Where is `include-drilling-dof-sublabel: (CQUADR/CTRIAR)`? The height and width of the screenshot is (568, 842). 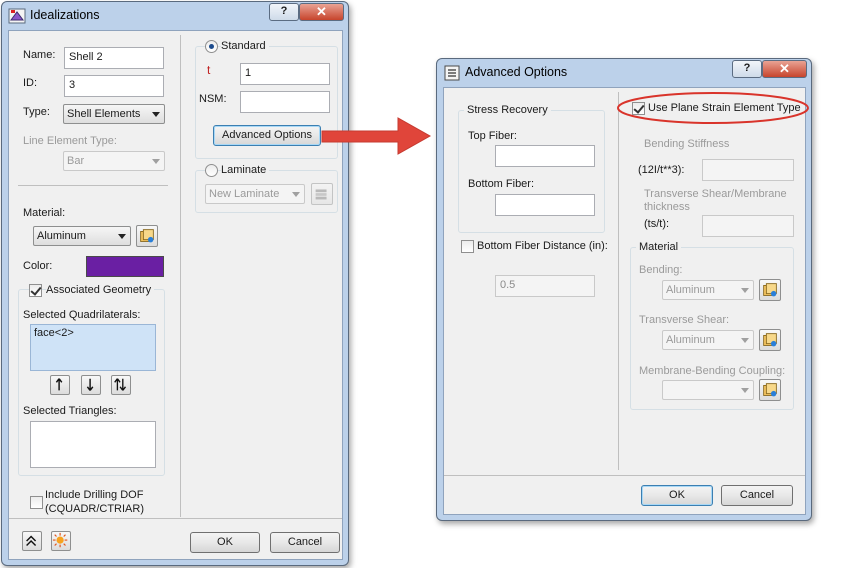 include-drilling-dof-sublabel: (CQUADR/CTRIAR) is located at coordinates (94, 509).